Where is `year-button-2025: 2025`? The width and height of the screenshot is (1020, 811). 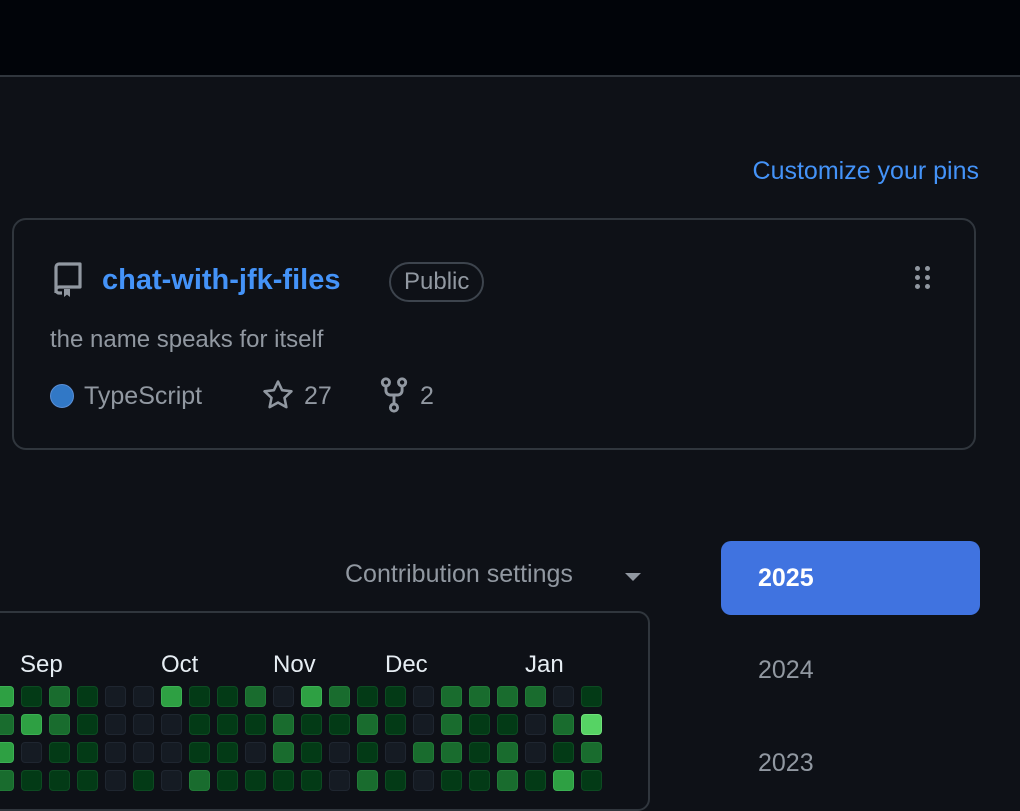
year-button-2025: 2025 is located at coordinates (850, 578).